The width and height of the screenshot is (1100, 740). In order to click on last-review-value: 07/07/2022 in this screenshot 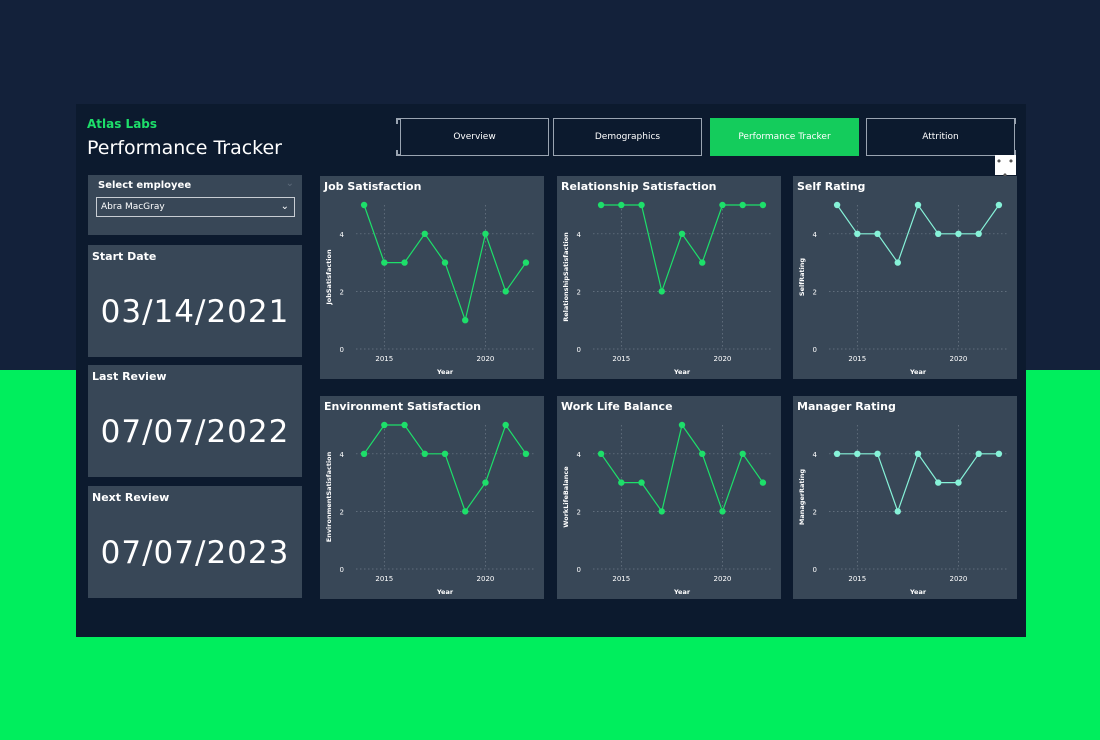, I will do `click(195, 432)`.